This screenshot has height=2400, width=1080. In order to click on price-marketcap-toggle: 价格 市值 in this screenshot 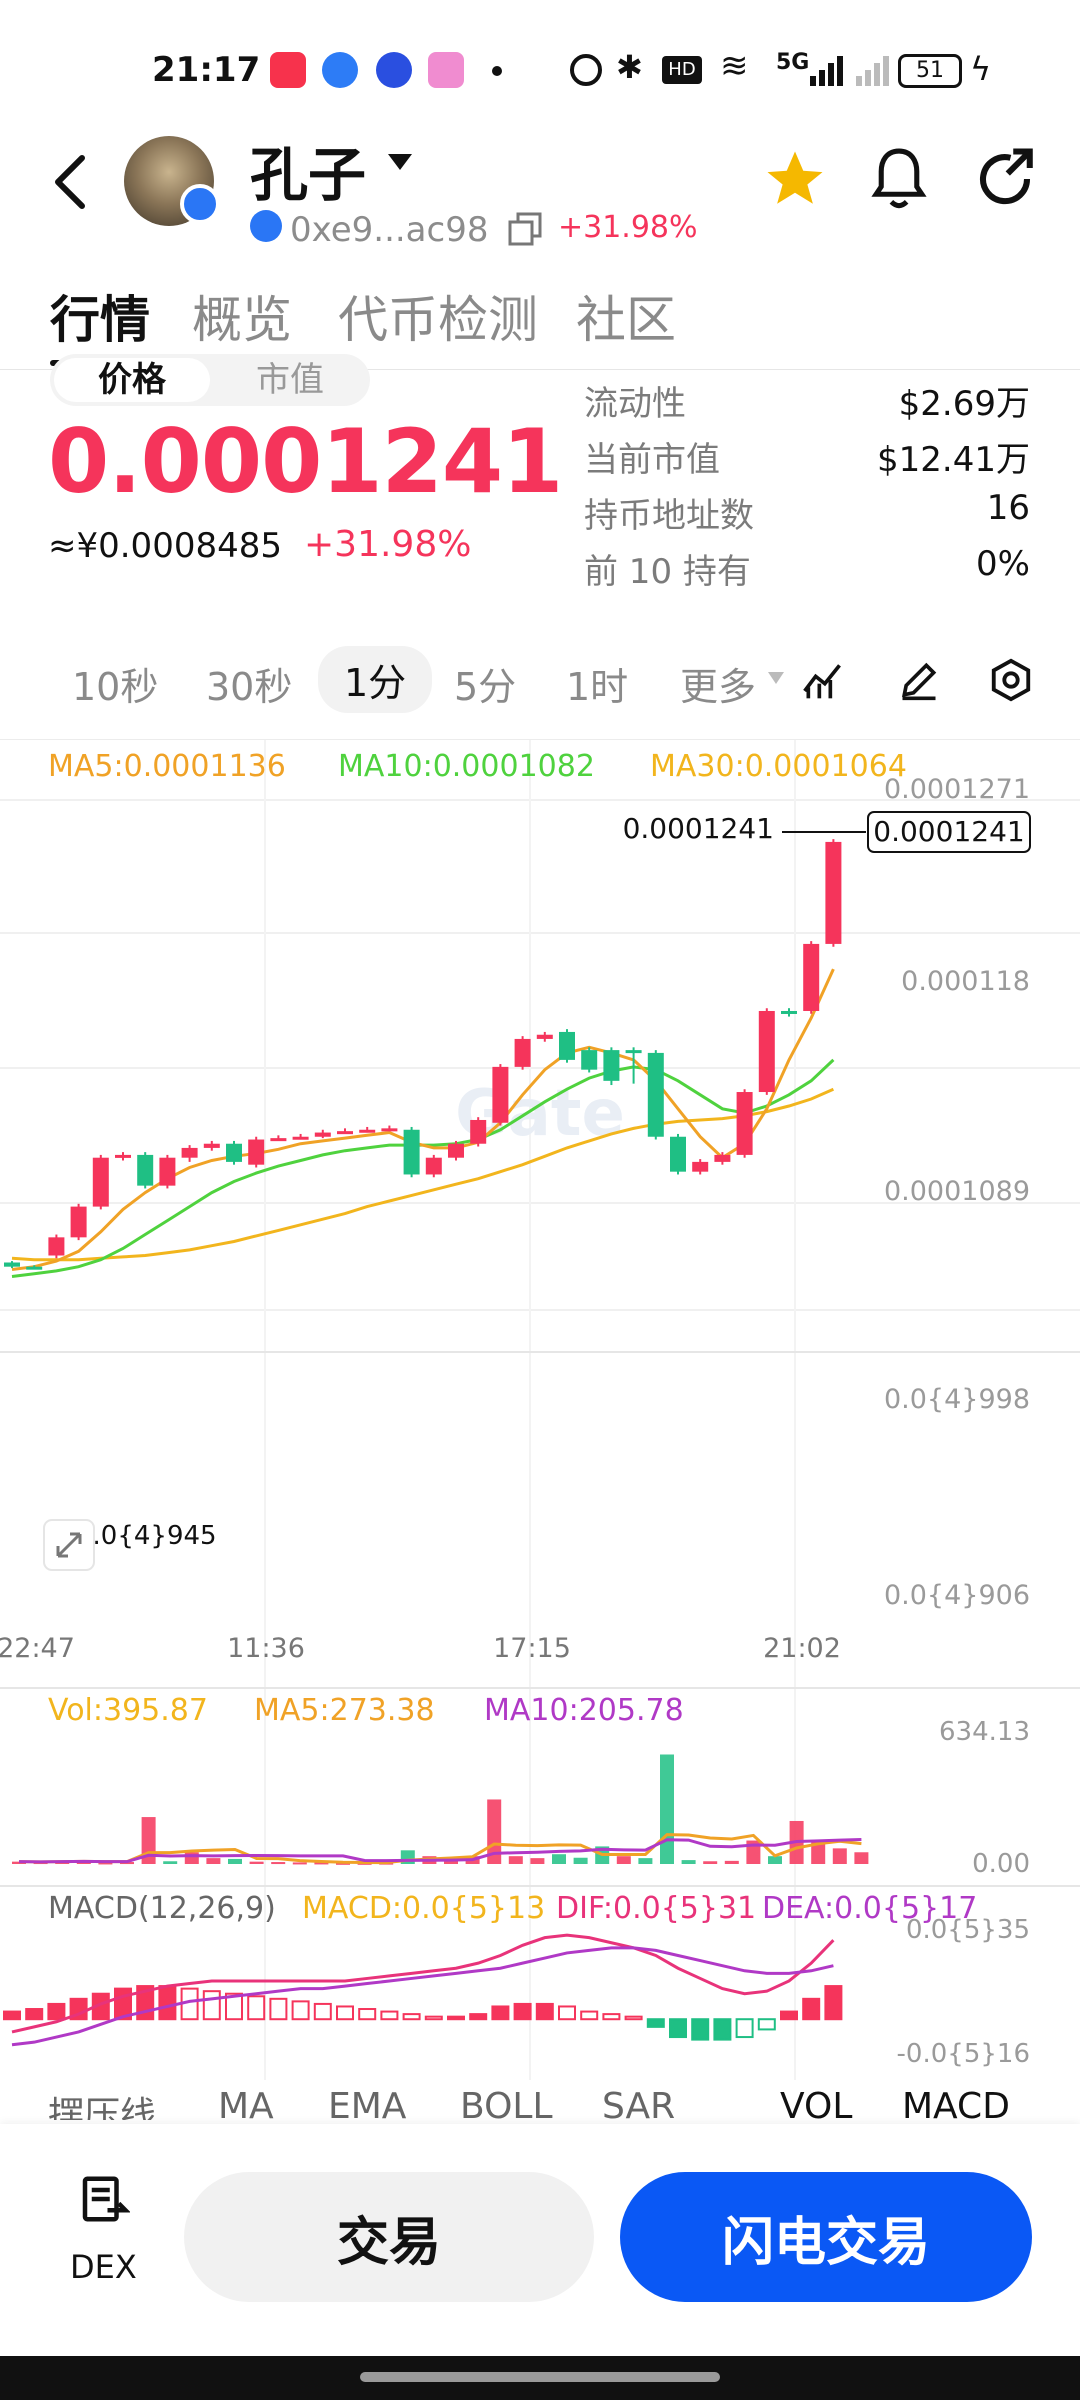, I will do `click(210, 380)`.